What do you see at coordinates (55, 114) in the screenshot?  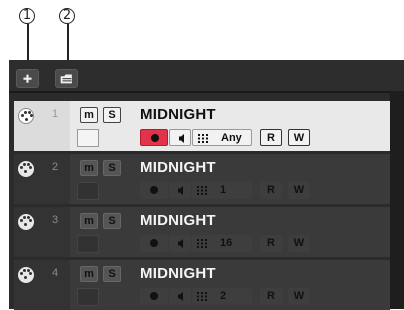 I see `track-number: 1` at bounding box center [55, 114].